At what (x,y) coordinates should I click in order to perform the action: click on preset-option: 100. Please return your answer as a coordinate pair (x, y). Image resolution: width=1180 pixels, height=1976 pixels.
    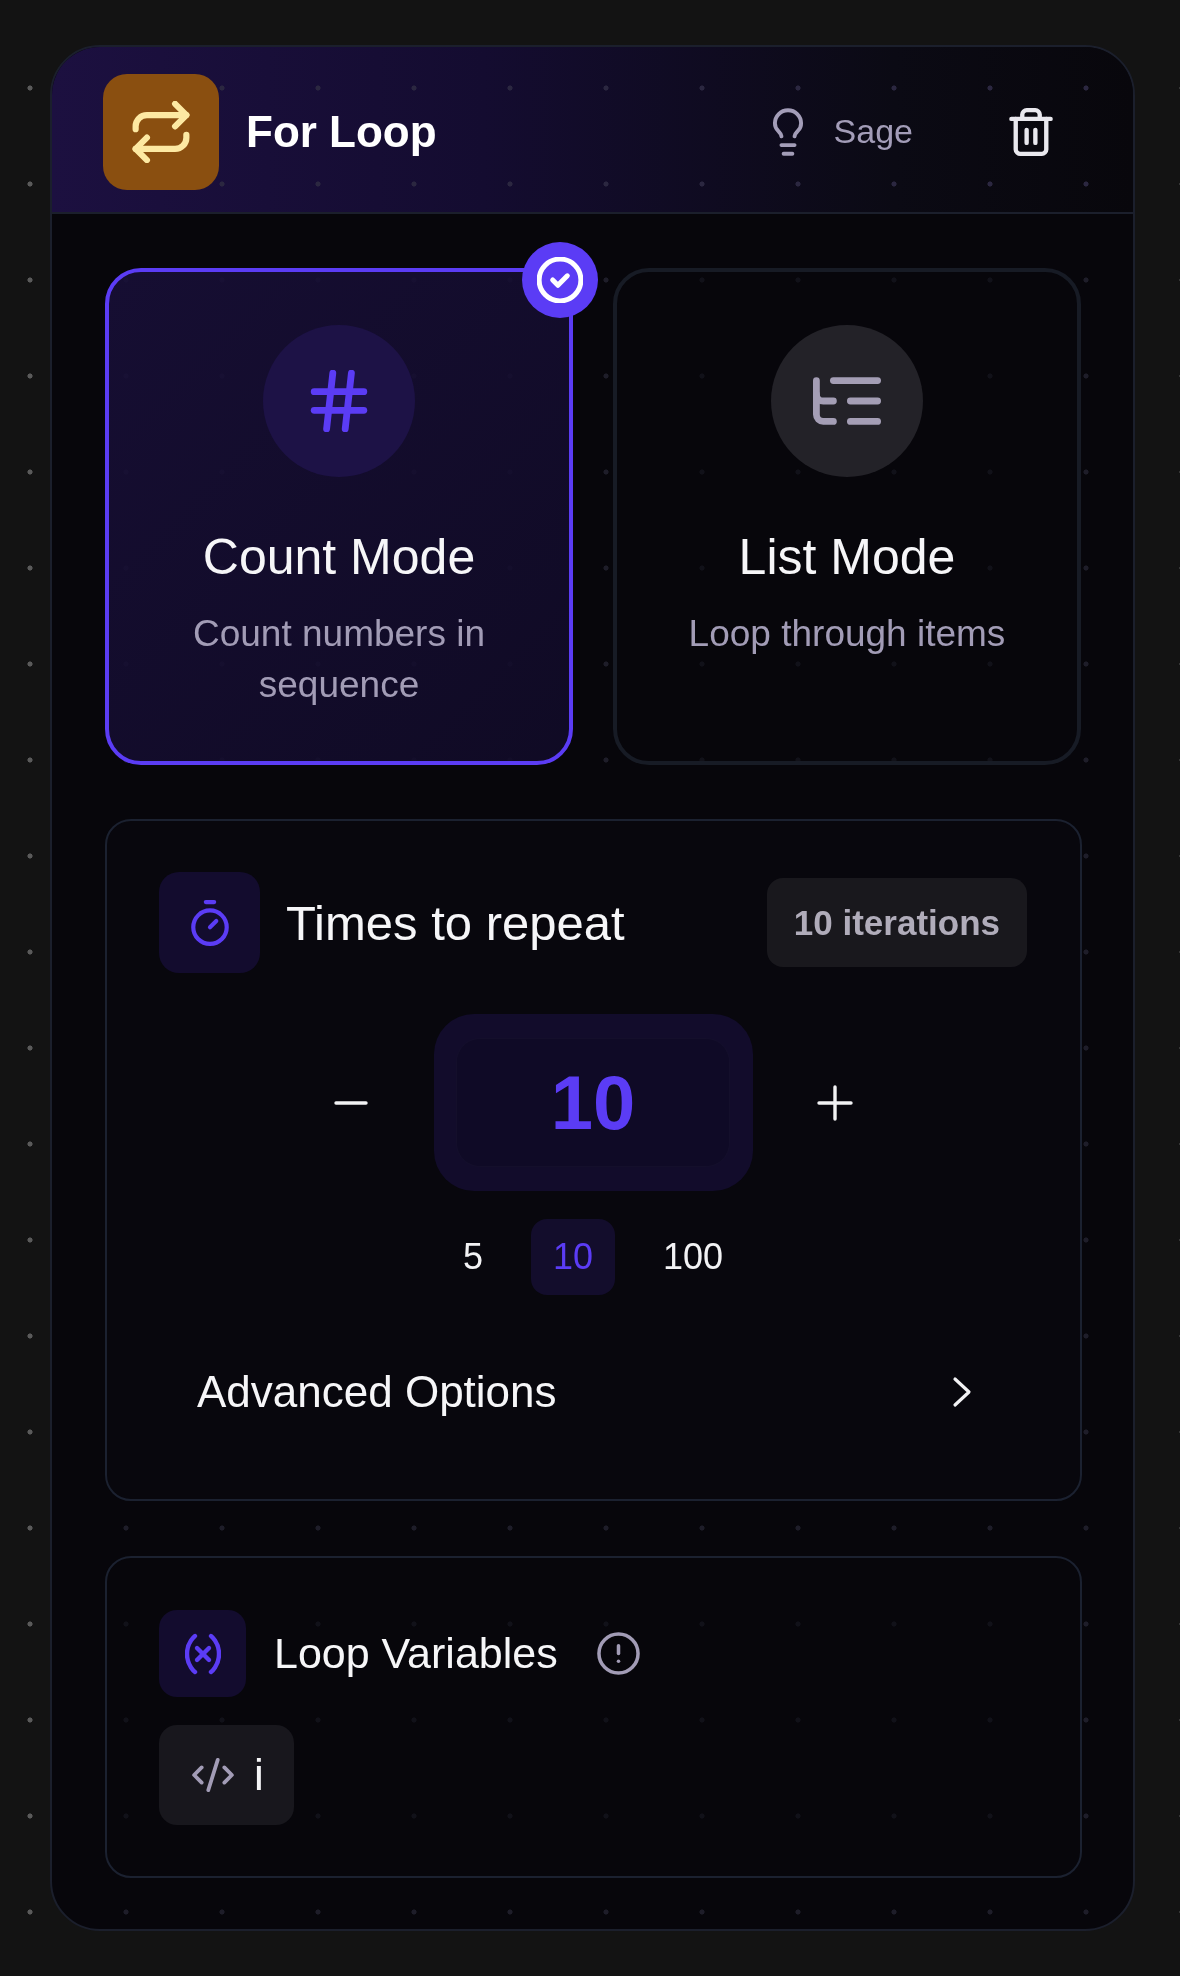
    Looking at the image, I should click on (693, 1257).